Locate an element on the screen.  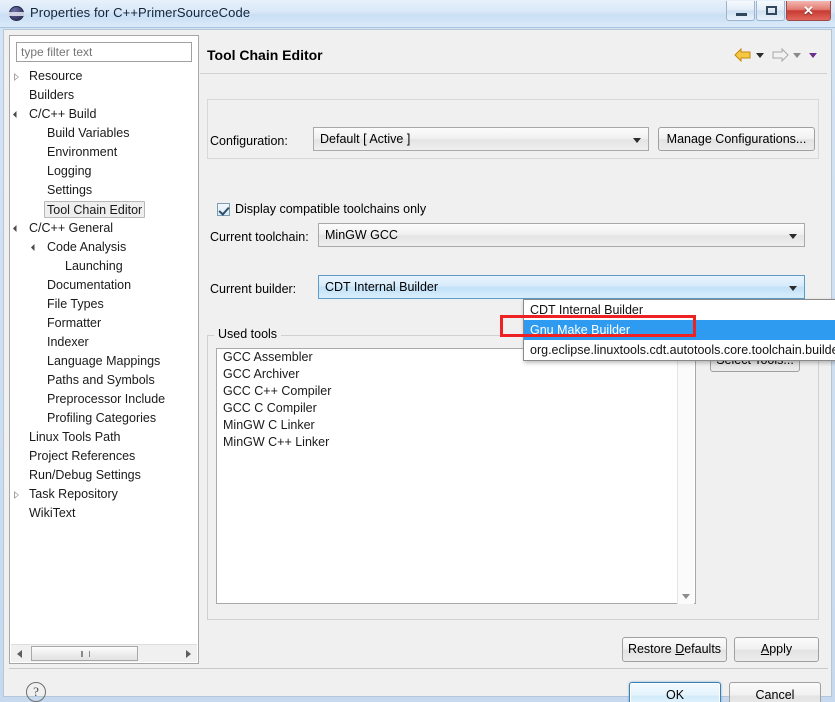
display-compatible-checkbox is located at coordinates (223, 209).